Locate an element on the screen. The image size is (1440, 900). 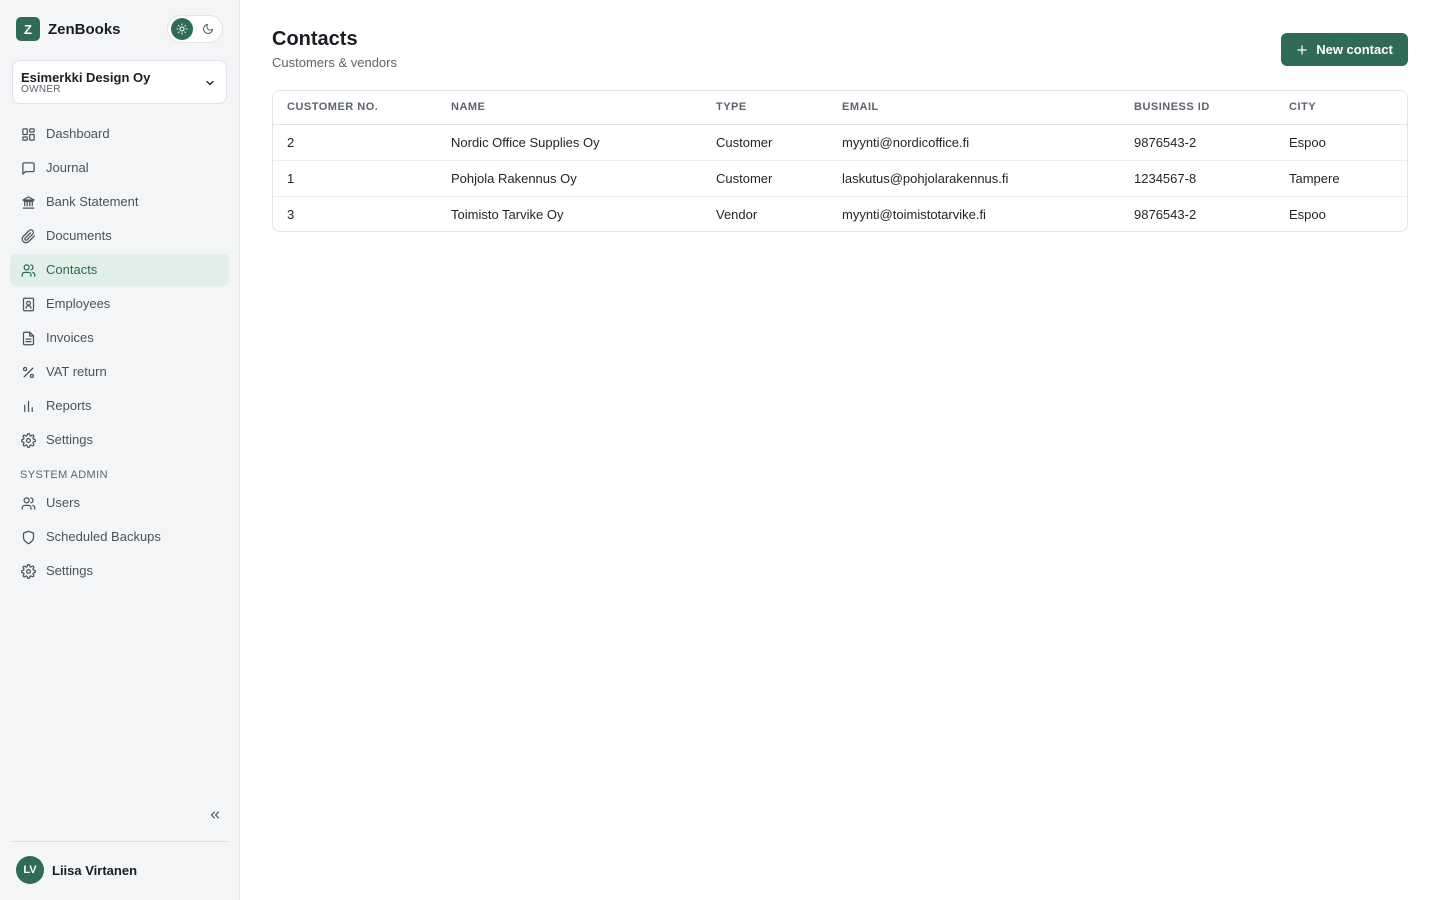
sun-icon is located at coordinates (182, 29).